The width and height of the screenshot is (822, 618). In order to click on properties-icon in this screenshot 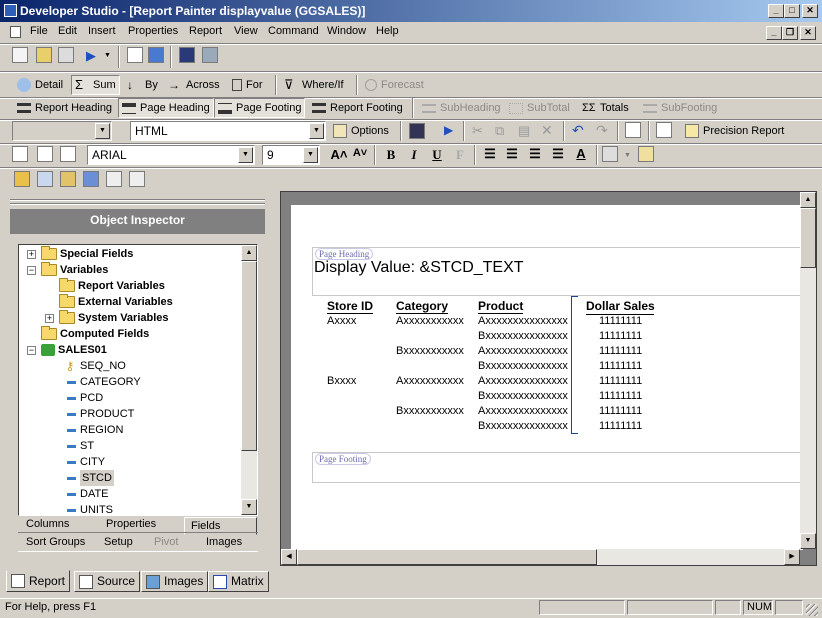, I will do `click(66, 55)`.